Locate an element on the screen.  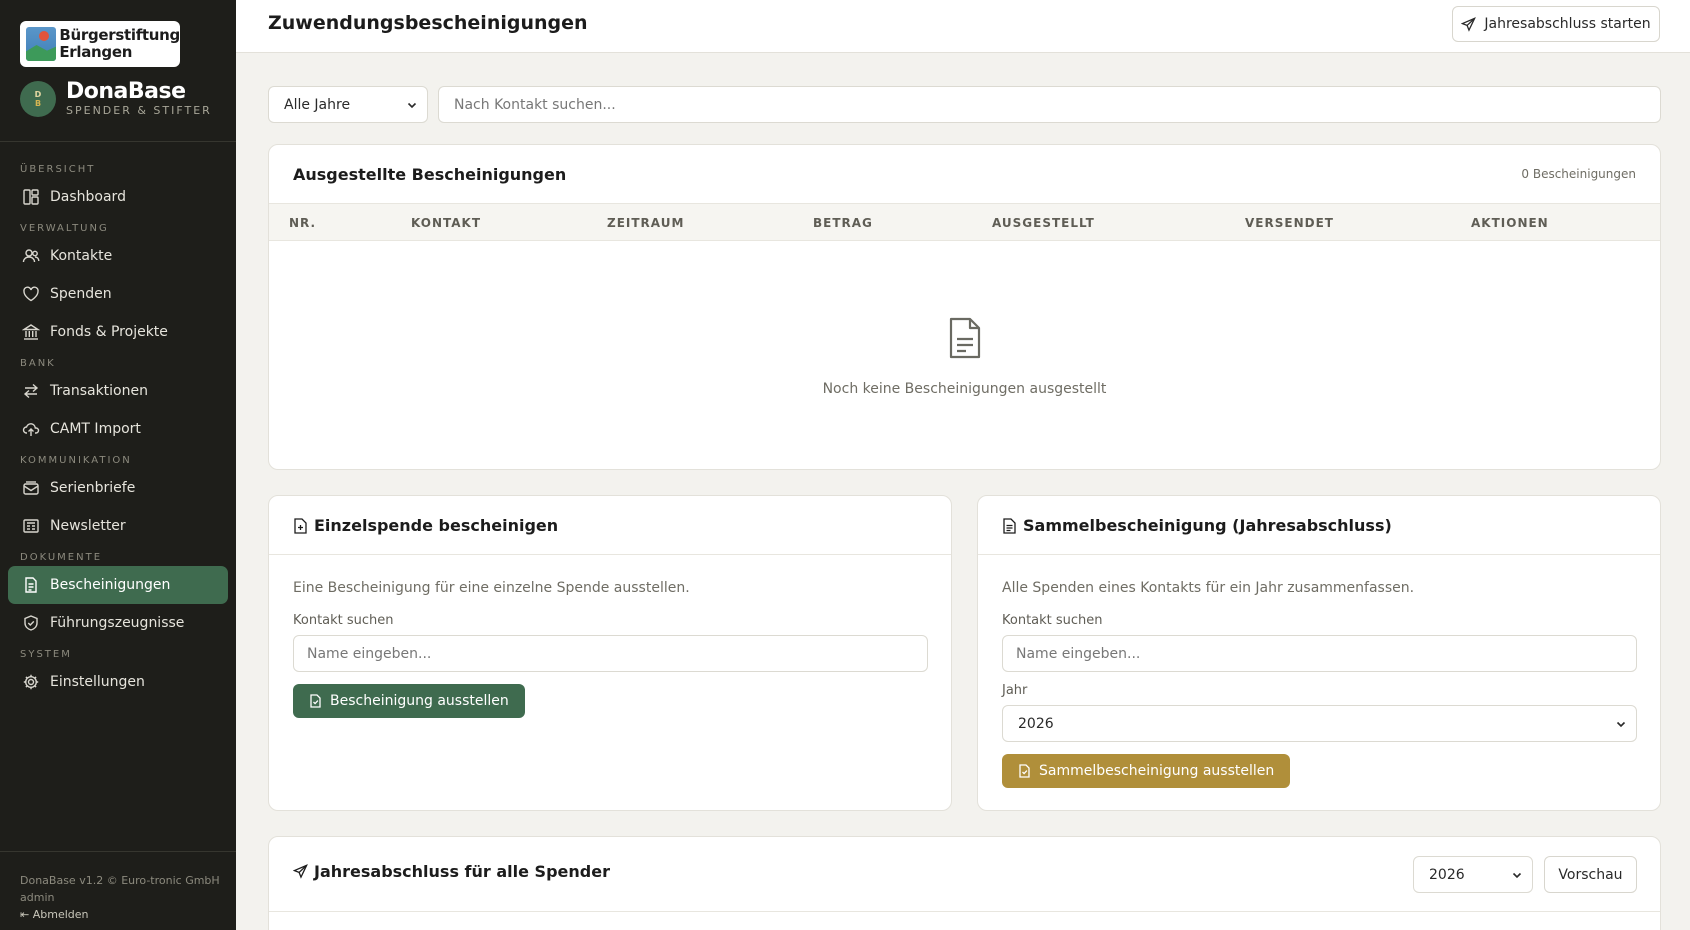
year-filter-select: Alle Jahre is located at coordinates (348, 104).